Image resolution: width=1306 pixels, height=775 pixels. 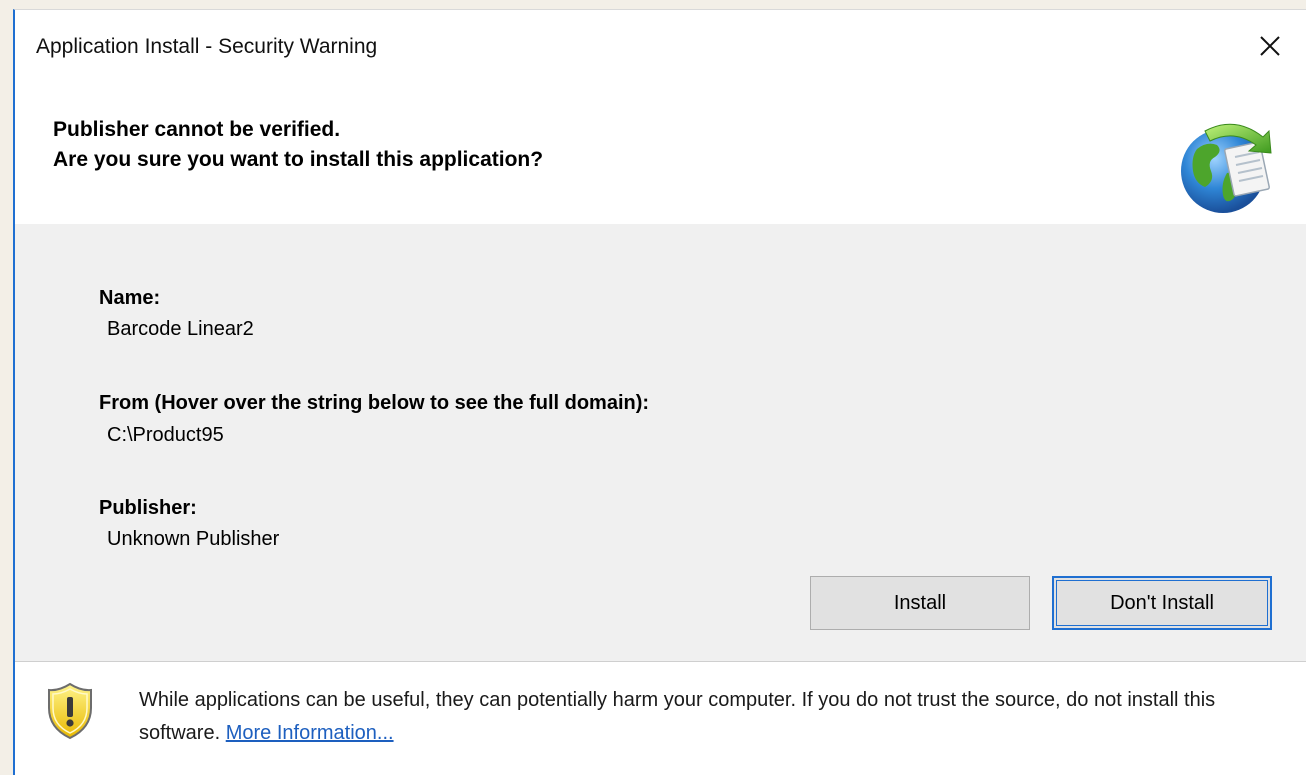 What do you see at coordinates (207, 46) in the screenshot?
I see `window-title: Application Install - Security Warning` at bounding box center [207, 46].